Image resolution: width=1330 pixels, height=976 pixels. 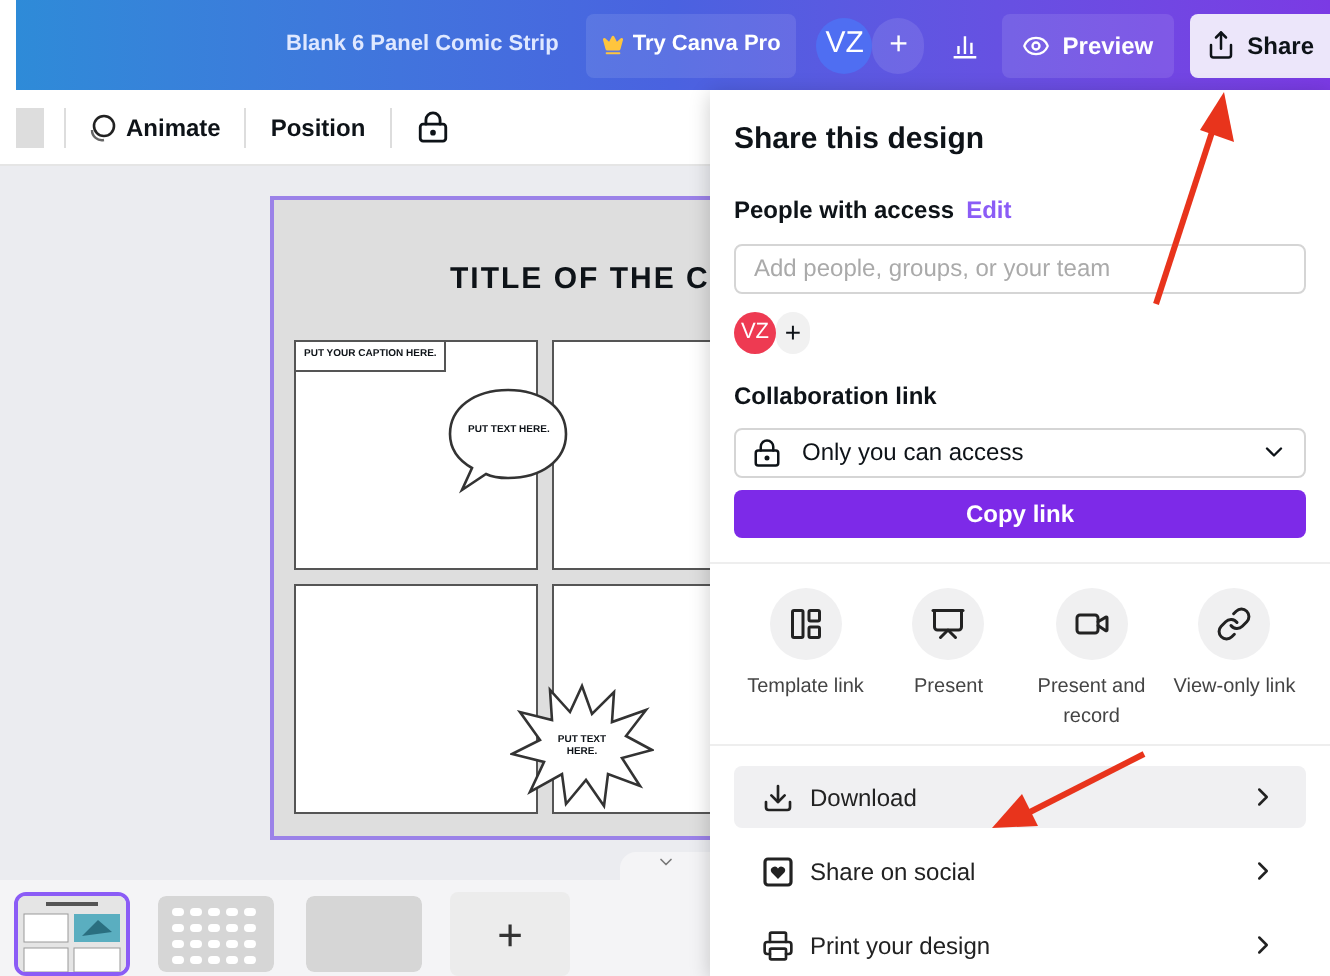 I want to click on share-action: View-only link, so click(x=1234, y=660).